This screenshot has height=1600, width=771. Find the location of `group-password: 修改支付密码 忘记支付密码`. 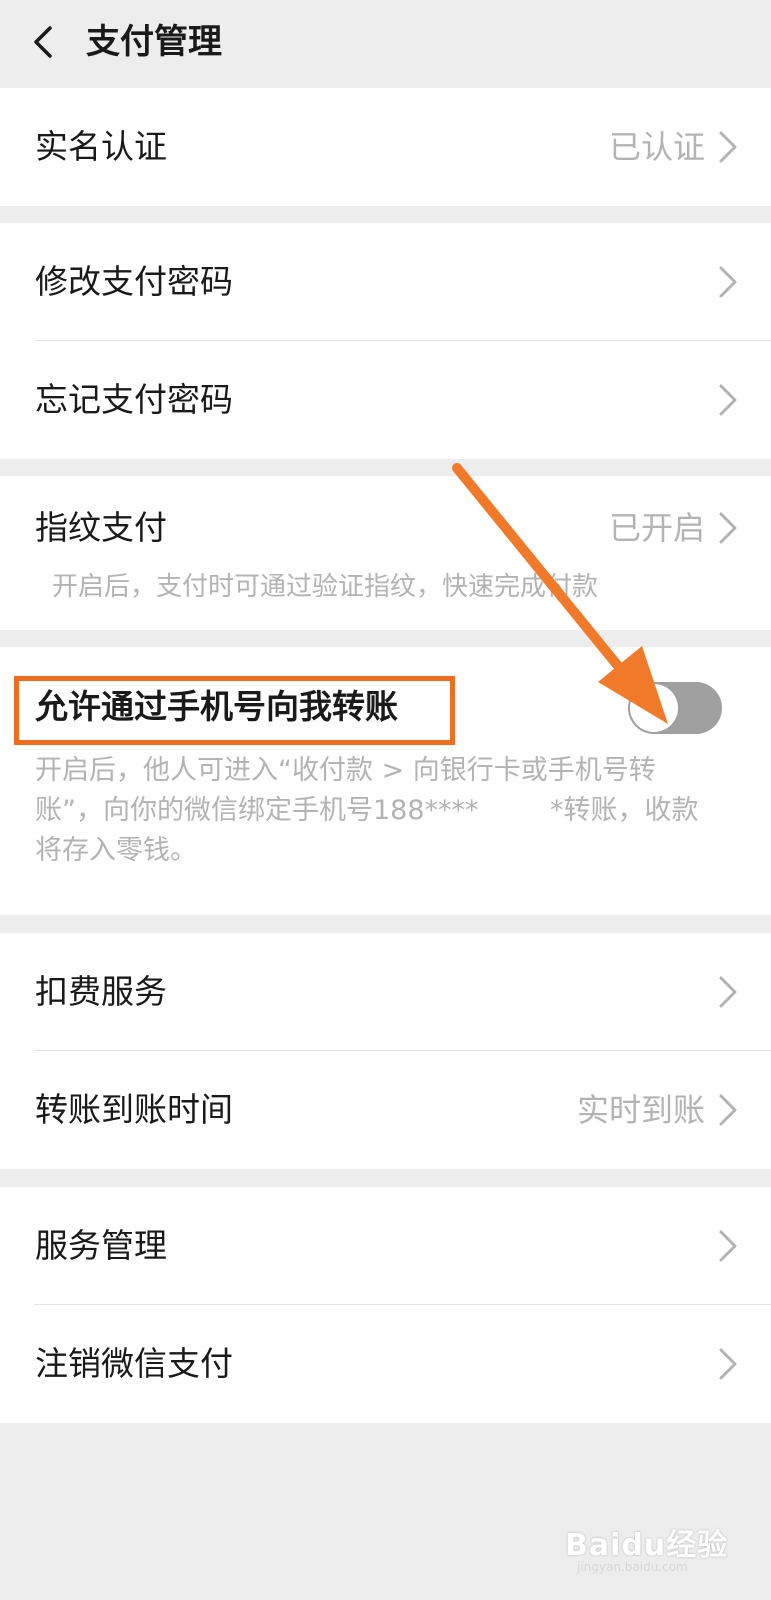

group-password: 修改支付密码 忘记支付密码 is located at coordinates (385, 341).